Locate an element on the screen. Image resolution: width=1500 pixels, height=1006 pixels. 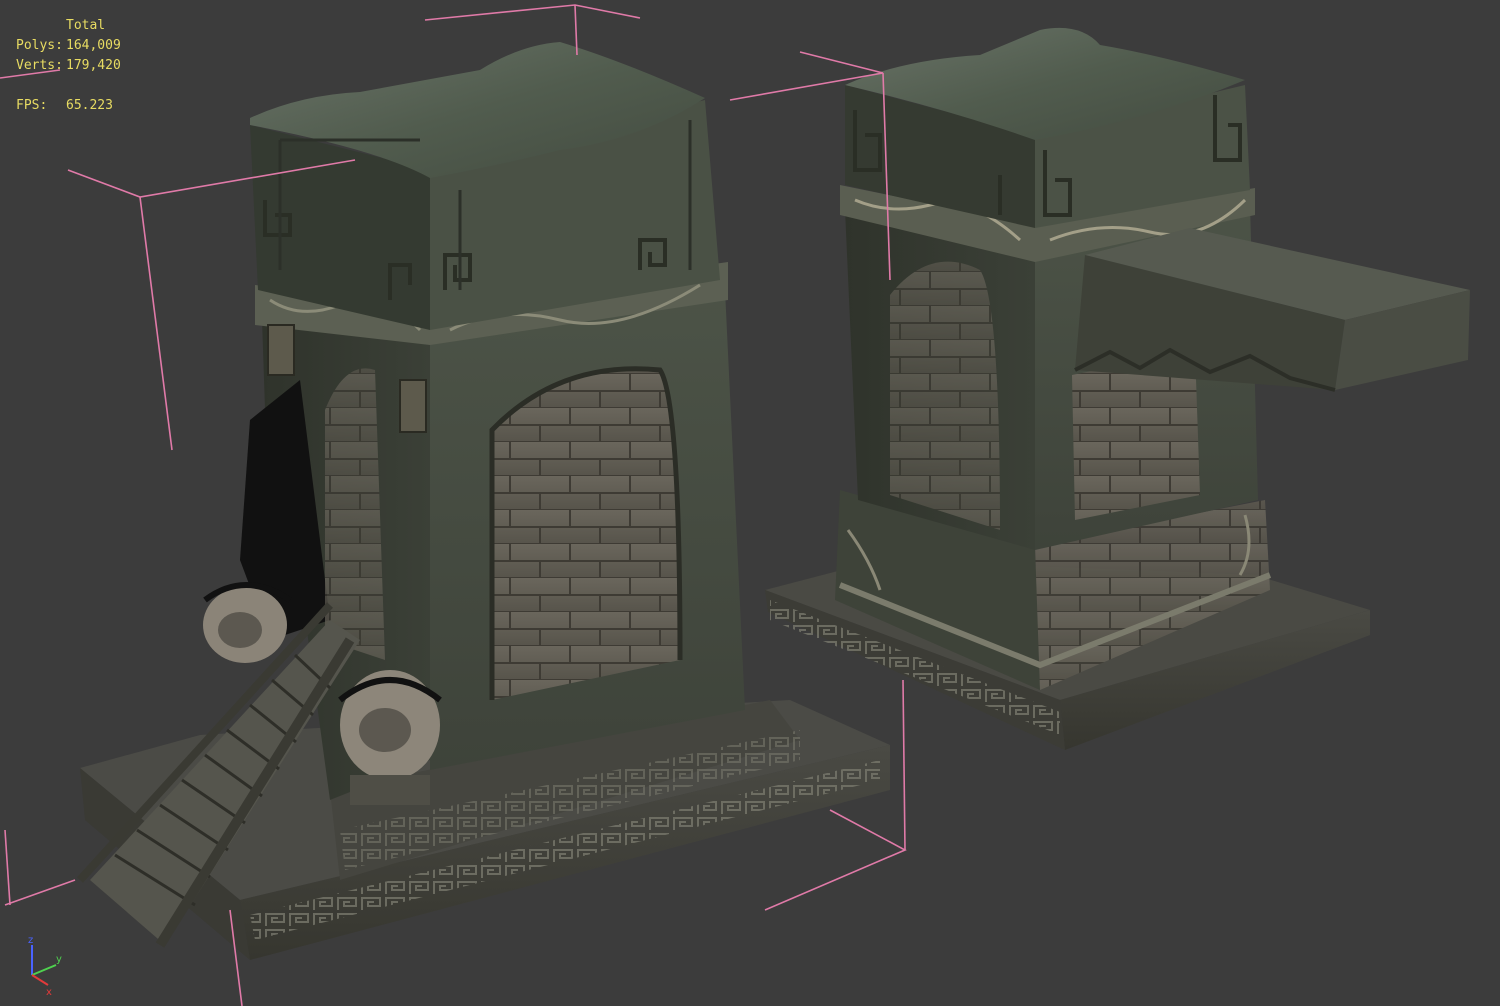
fps-value: 65.223 is located at coordinates (89, 105).